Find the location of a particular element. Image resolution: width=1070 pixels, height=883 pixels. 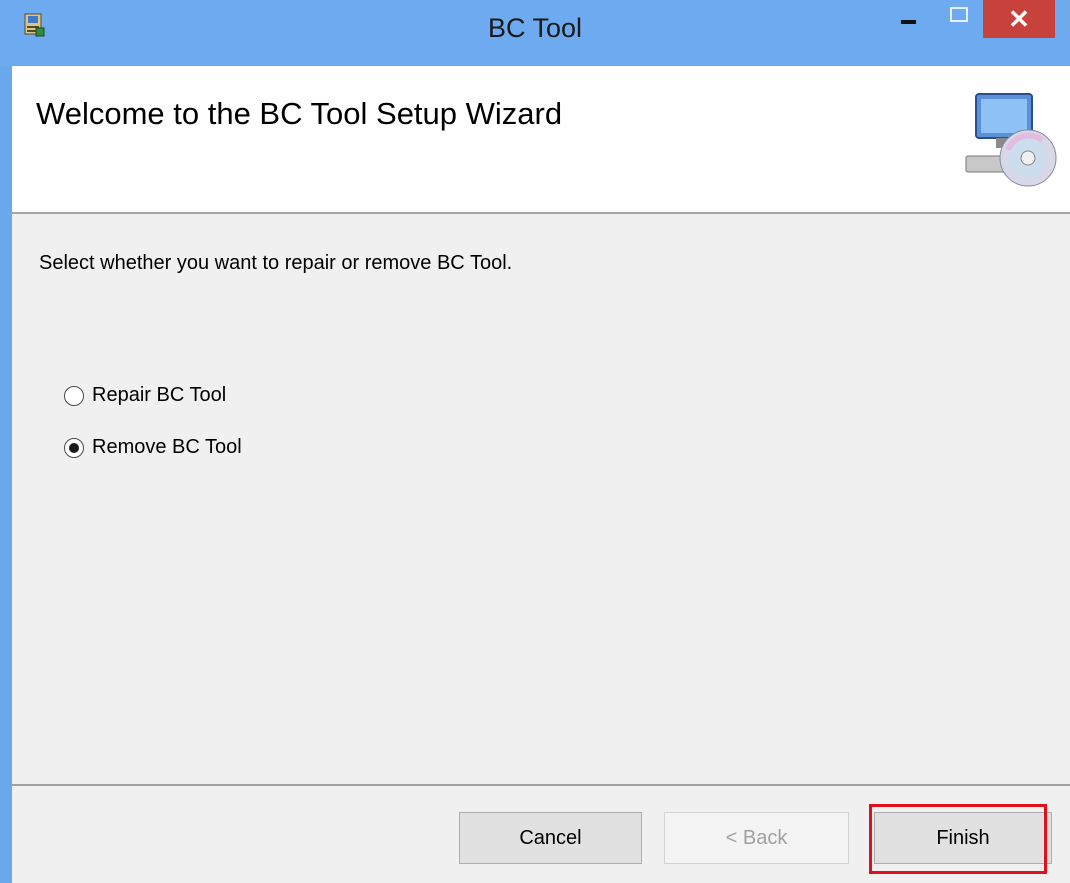

maximize-icon is located at coordinates (959, 14).